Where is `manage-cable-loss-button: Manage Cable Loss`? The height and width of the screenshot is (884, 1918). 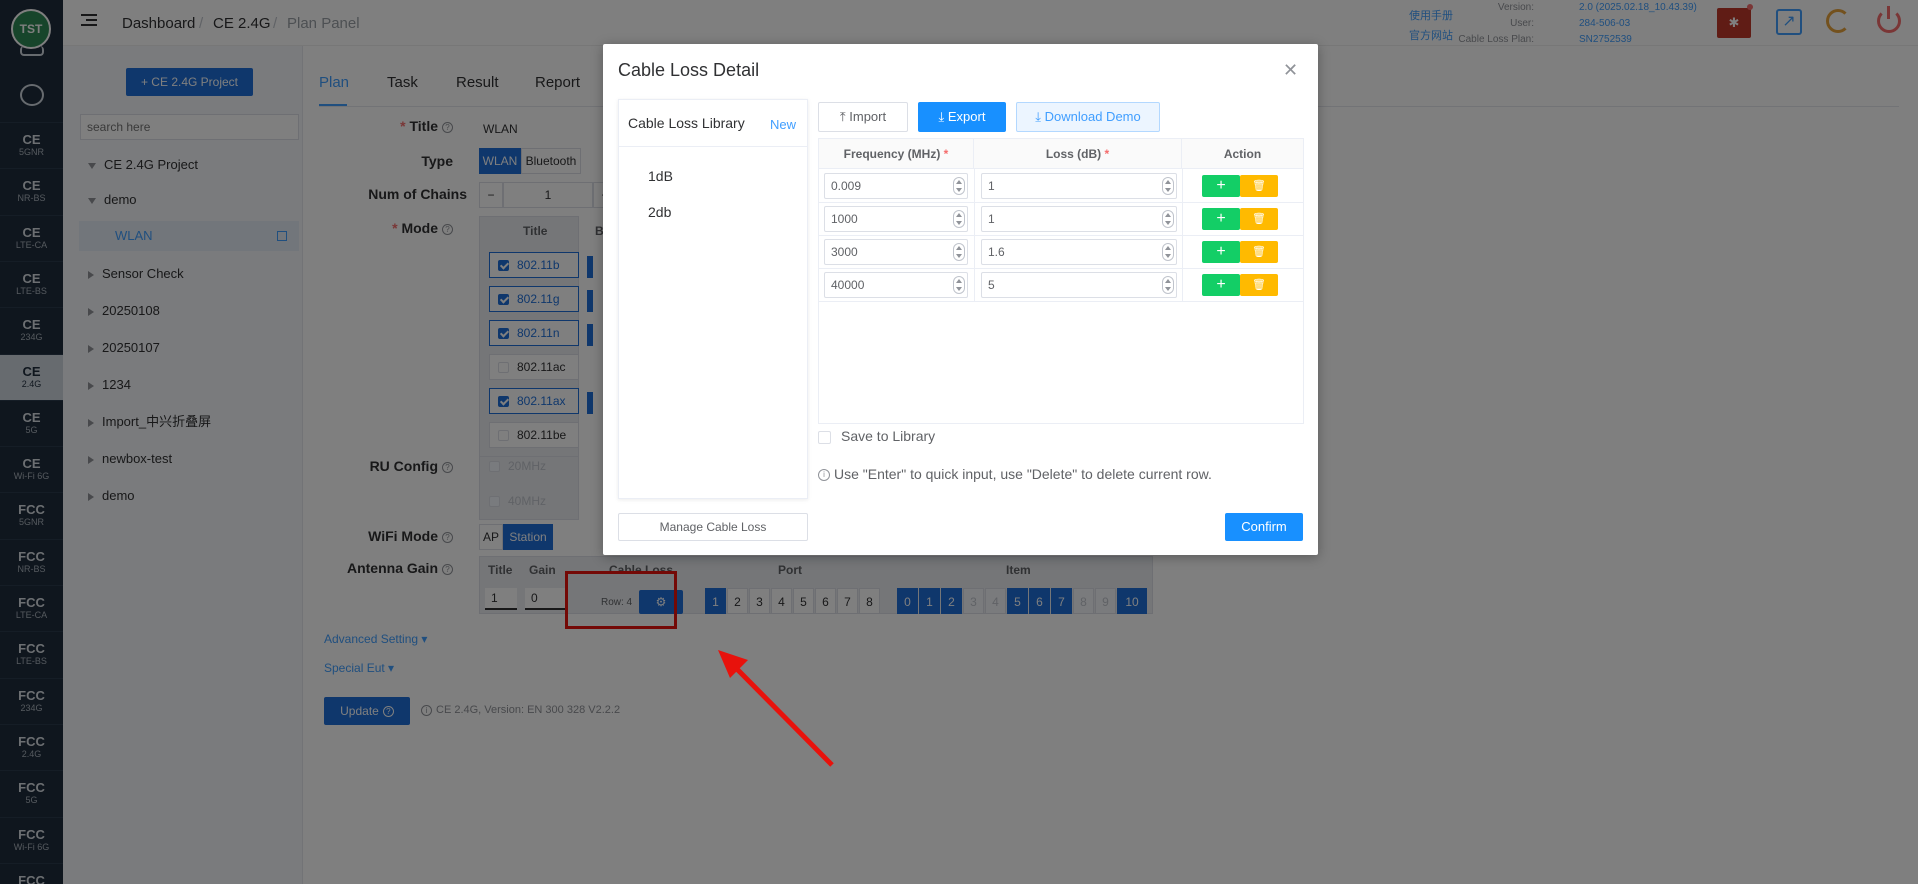 manage-cable-loss-button: Manage Cable Loss is located at coordinates (713, 527).